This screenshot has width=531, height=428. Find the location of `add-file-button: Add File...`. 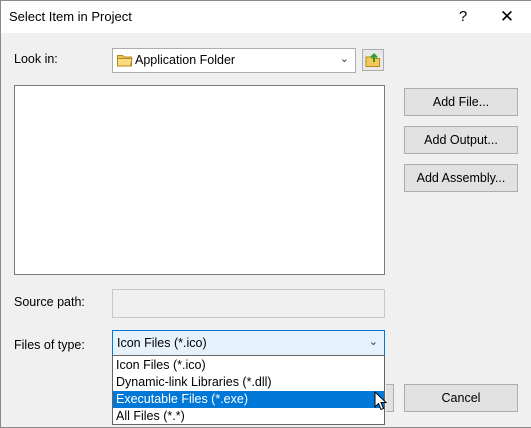

add-file-button: Add File... is located at coordinates (461, 102).